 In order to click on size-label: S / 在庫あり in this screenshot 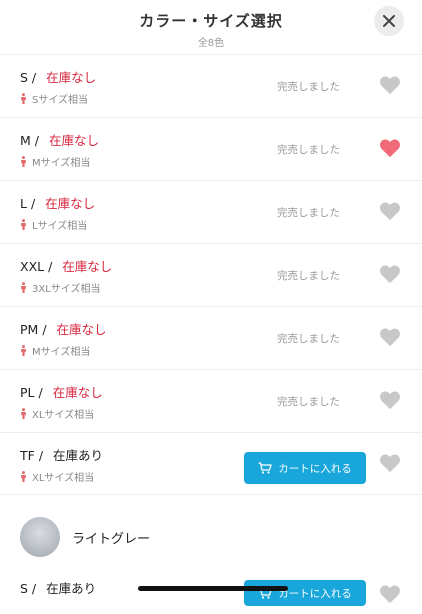, I will do `click(58, 587)`.